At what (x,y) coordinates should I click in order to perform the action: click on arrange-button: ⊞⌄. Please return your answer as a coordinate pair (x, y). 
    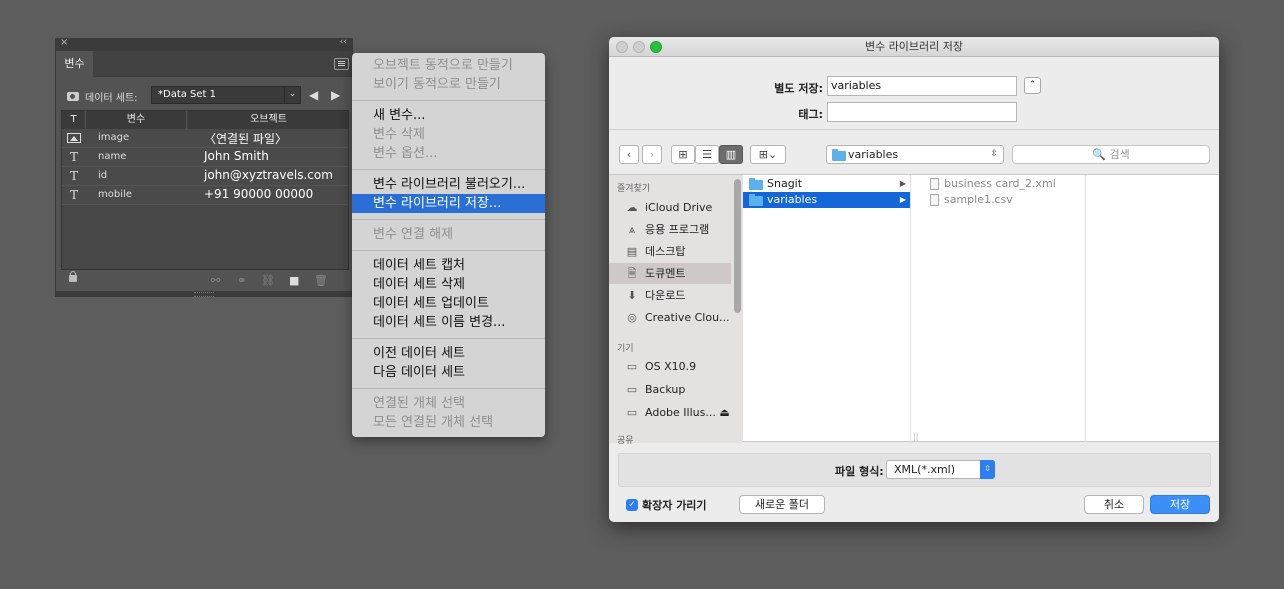
    Looking at the image, I should click on (768, 154).